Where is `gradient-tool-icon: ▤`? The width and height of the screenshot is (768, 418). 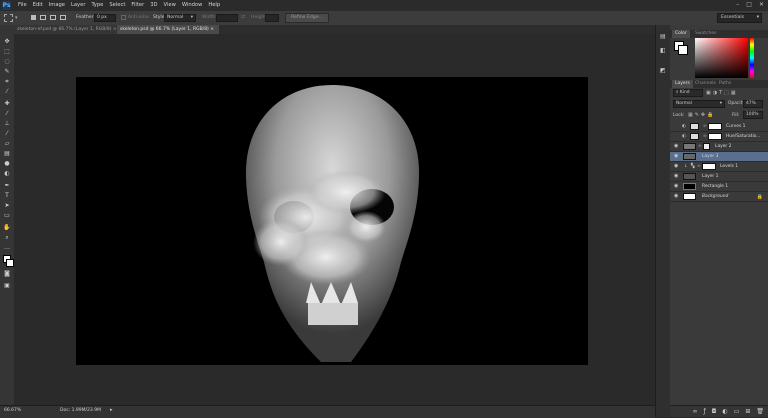
gradient-tool-icon: ▤ is located at coordinates (7, 154).